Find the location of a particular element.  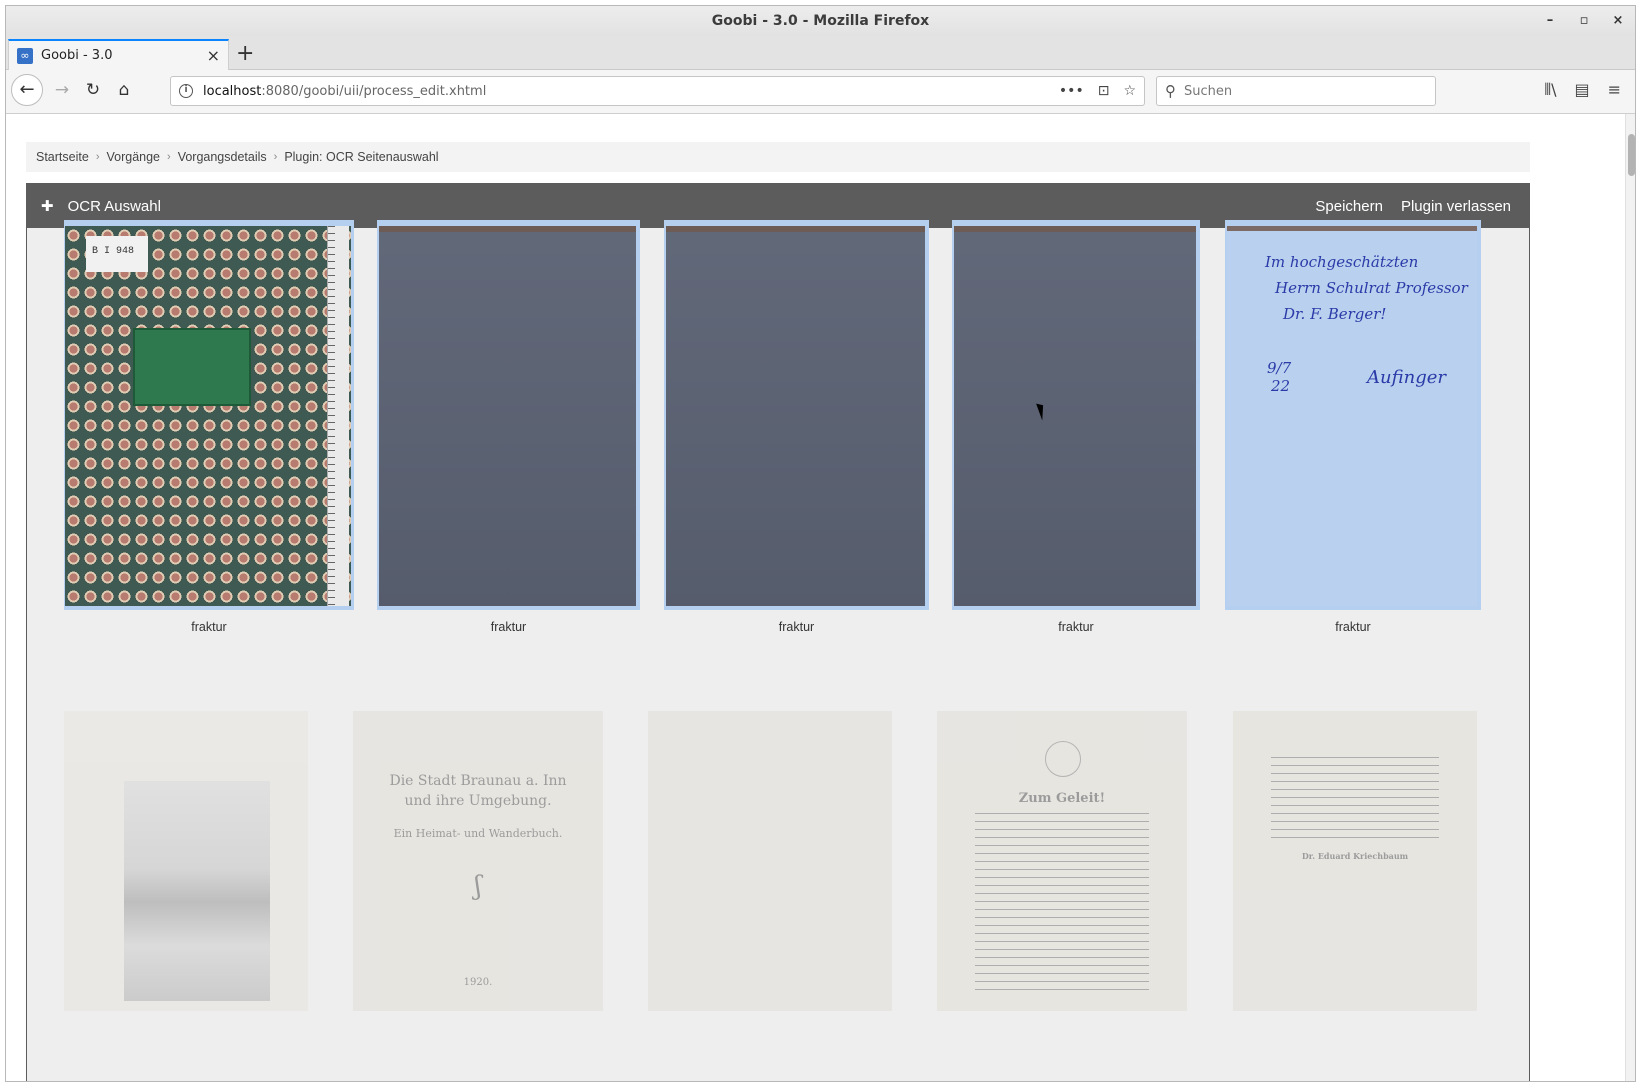

bookmark-star-icon: ☆ is located at coordinates (1129, 91).